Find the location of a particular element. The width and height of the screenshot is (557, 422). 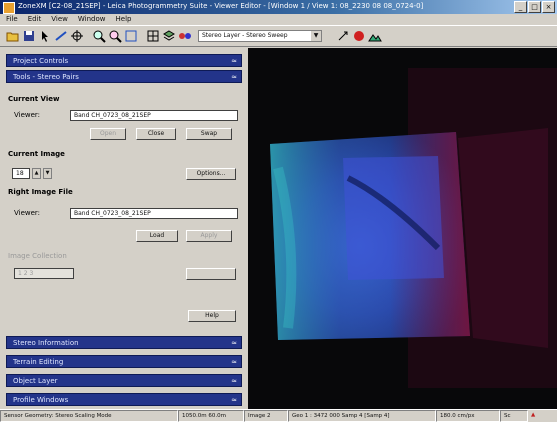

section-label: Project Controls is located at coordinates (41, 61).